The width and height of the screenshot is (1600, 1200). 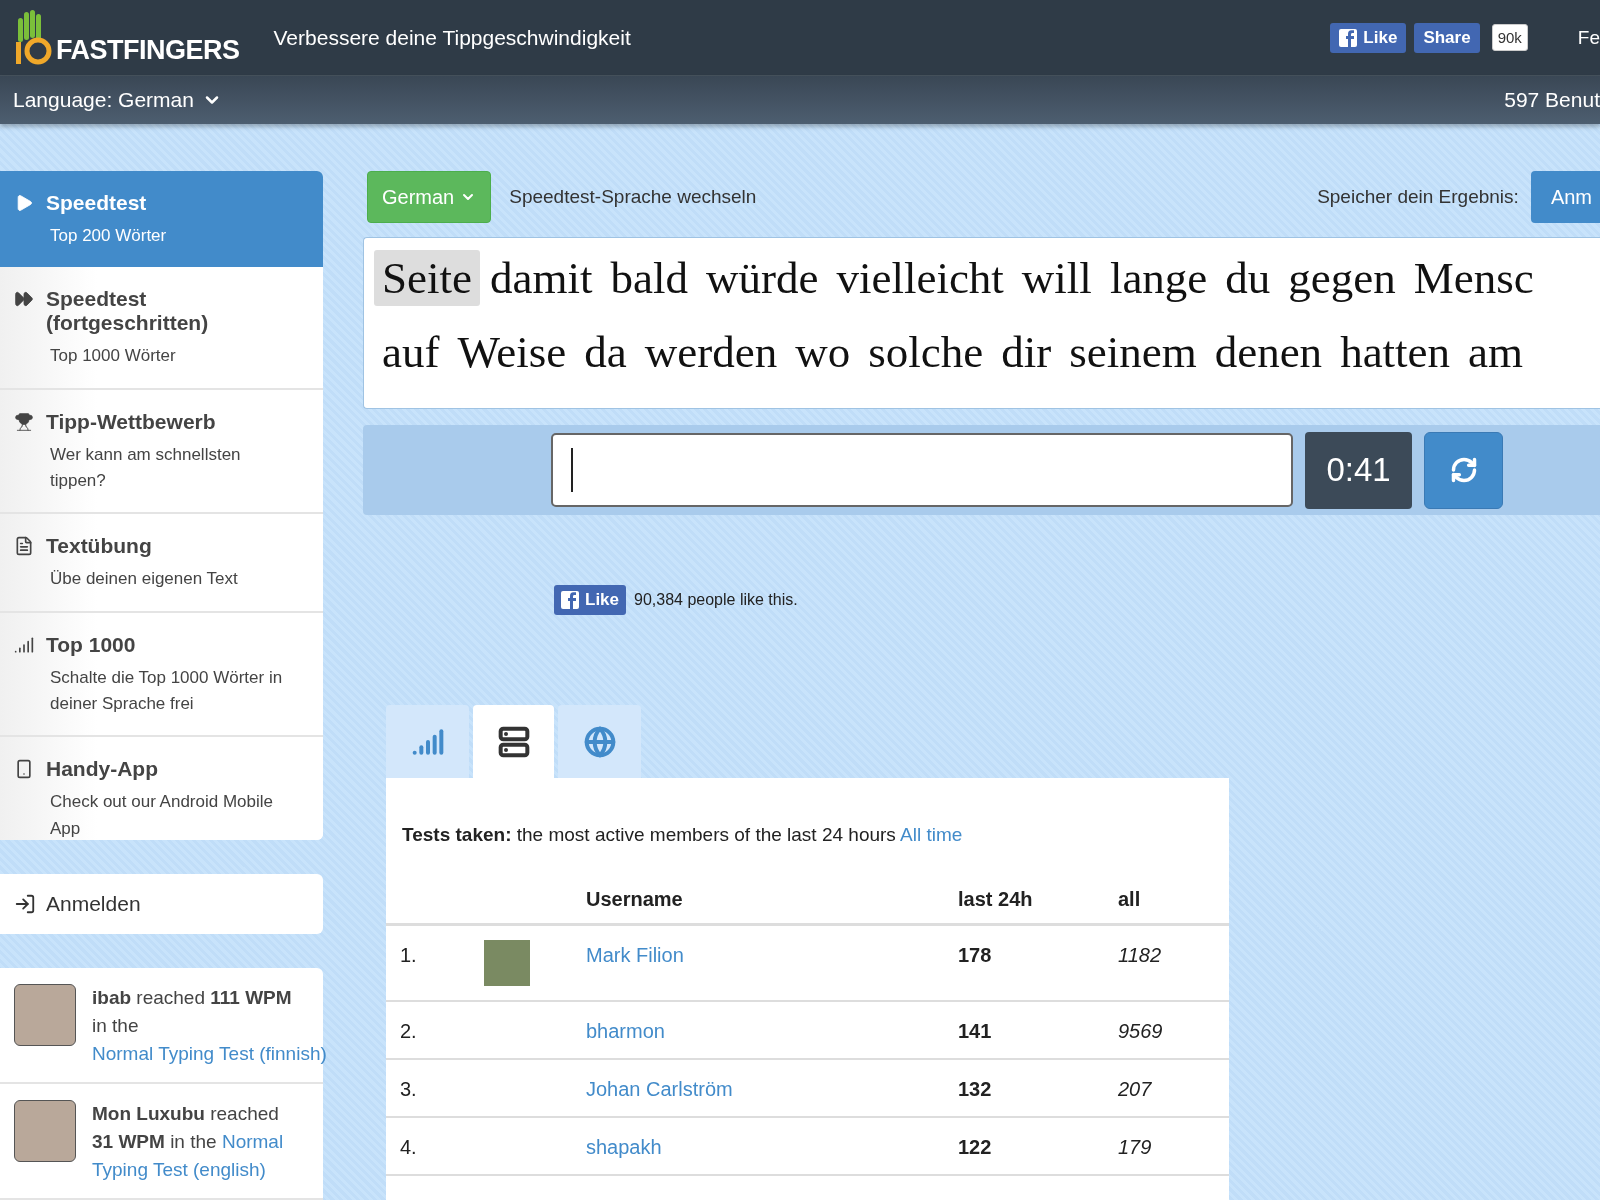 What do you see at coordinates (772, 1147) in the screenshot?
I see `username-link: shapakh` at bounding box center [772, 1147].